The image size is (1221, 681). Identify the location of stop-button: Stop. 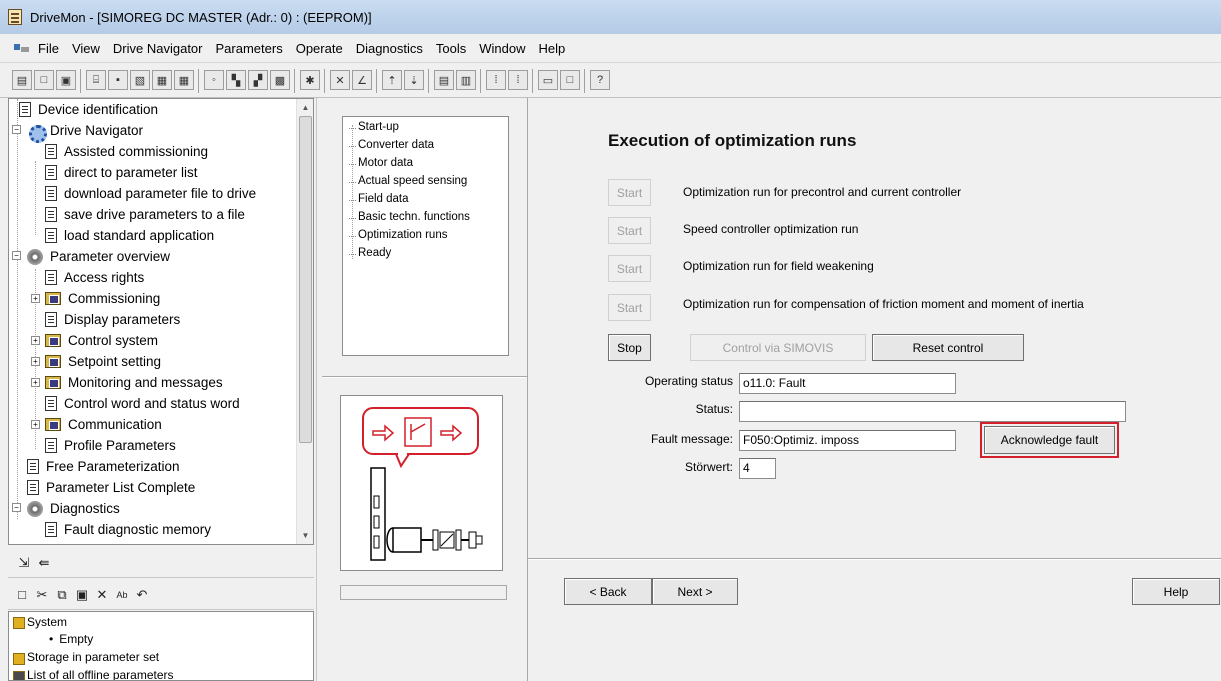
(629, 347).